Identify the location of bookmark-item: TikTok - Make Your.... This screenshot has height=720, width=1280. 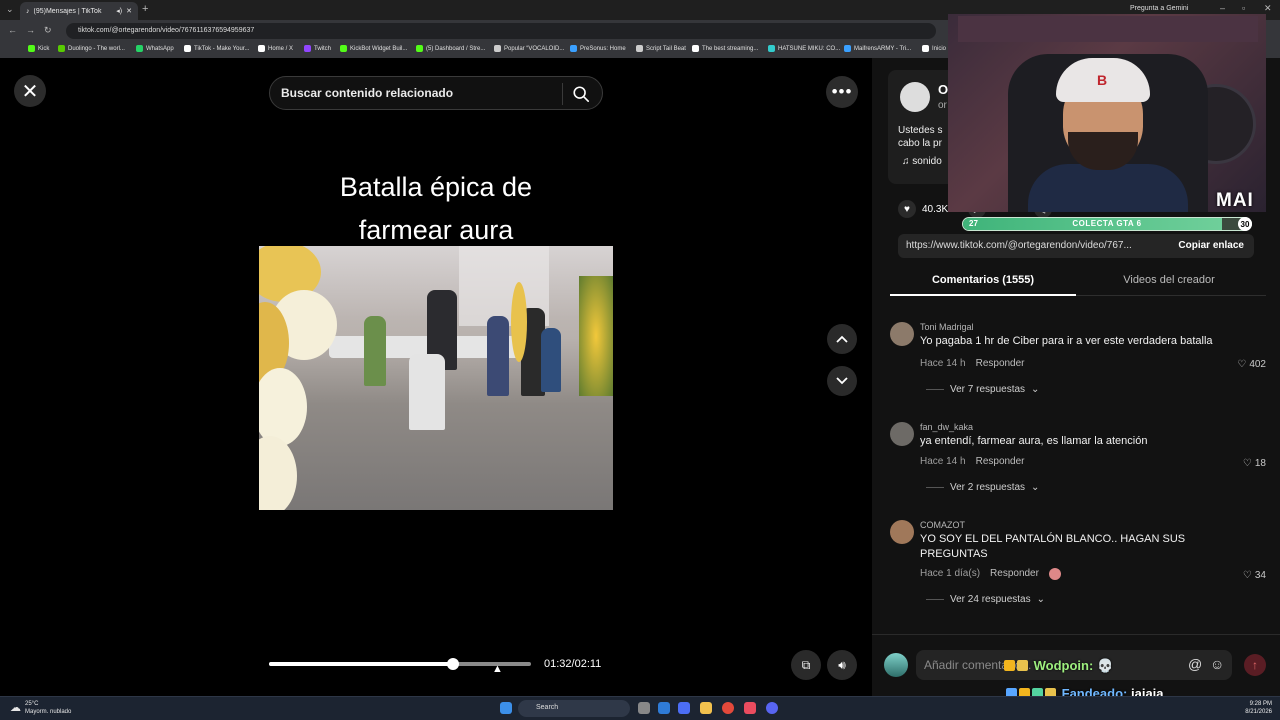
(216, 48).